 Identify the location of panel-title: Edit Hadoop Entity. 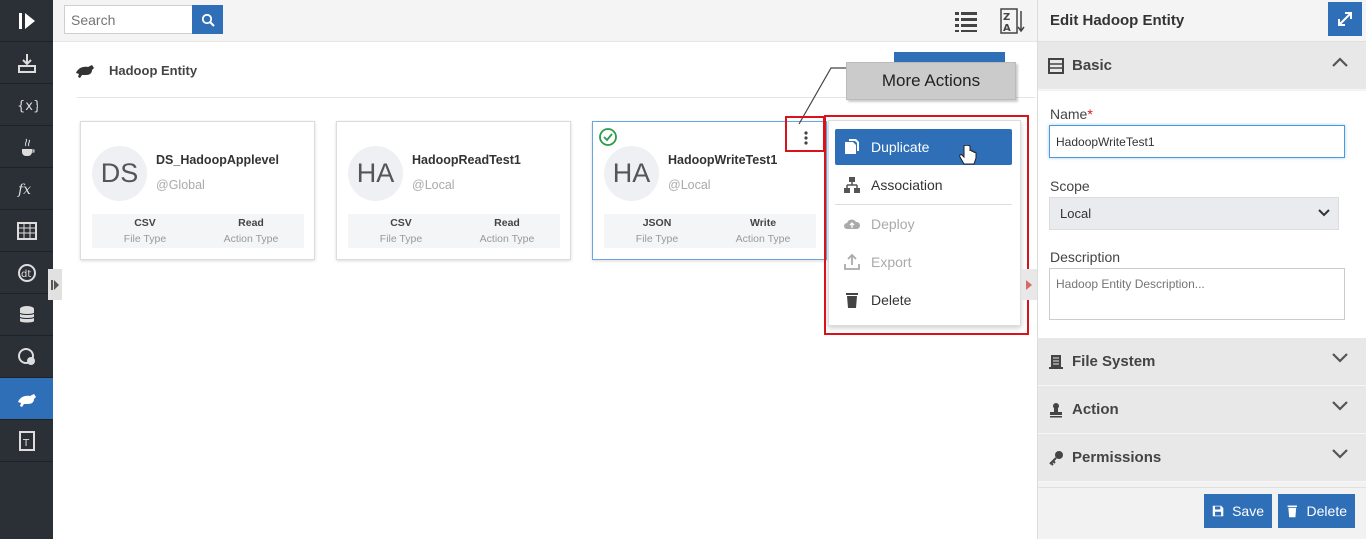
(1117, 20).